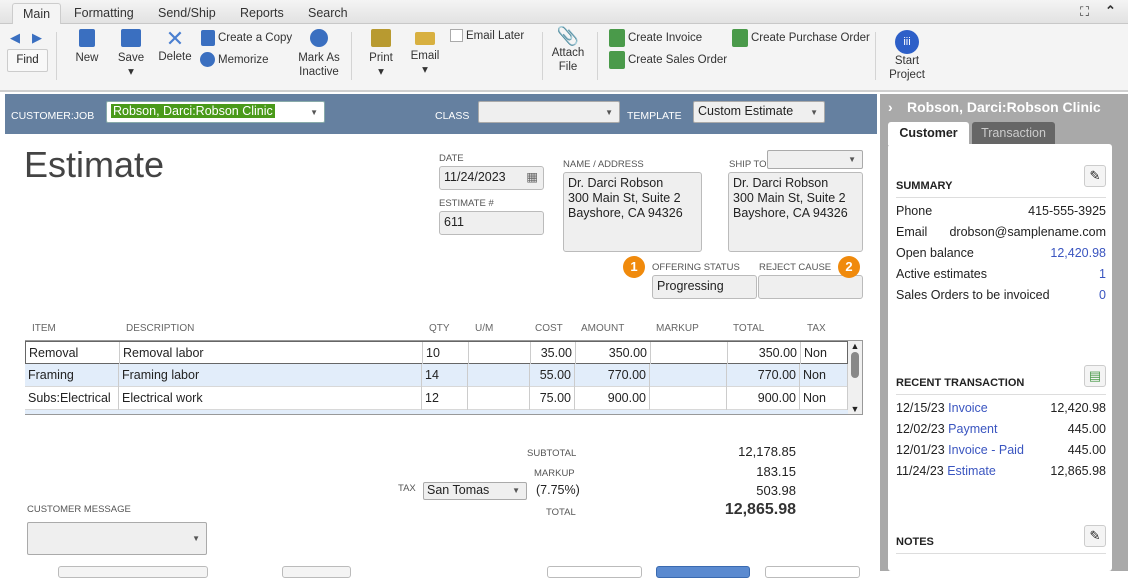 Image resolution: width=1128 pixels, height=578 pixels. Describe the element at coordinates (764, 353) in the screenshot. I see `cell-total: 350.00` at that location.